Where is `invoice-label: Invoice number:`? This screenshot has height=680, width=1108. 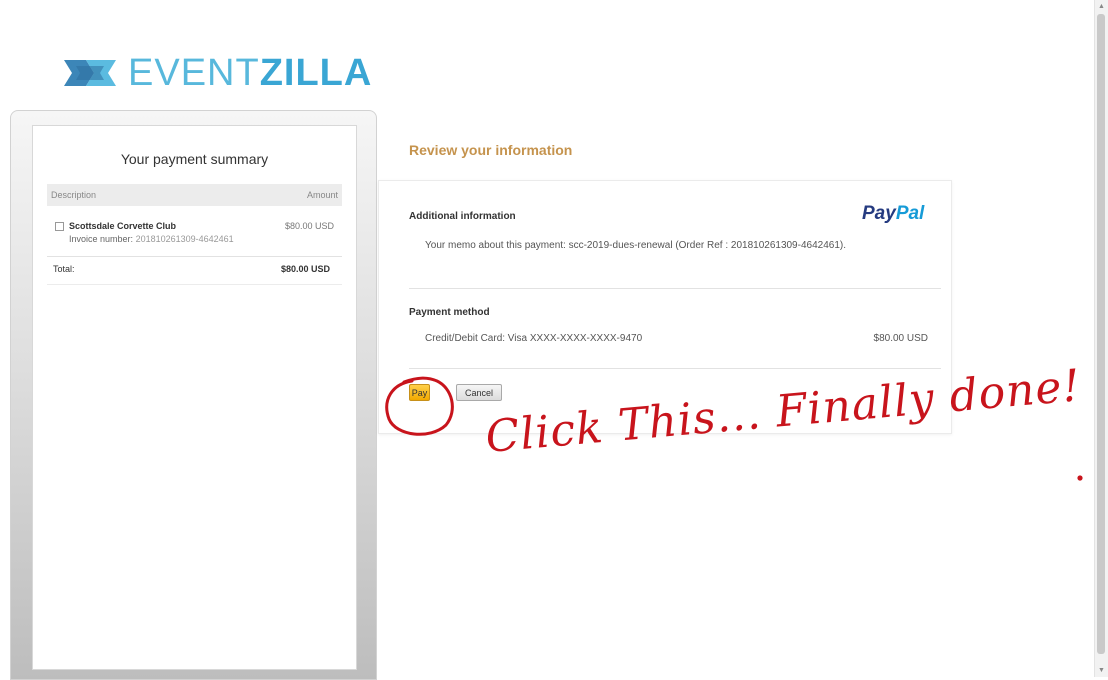 invoice-label: Invoice number: is located at coordinates (101, 239).